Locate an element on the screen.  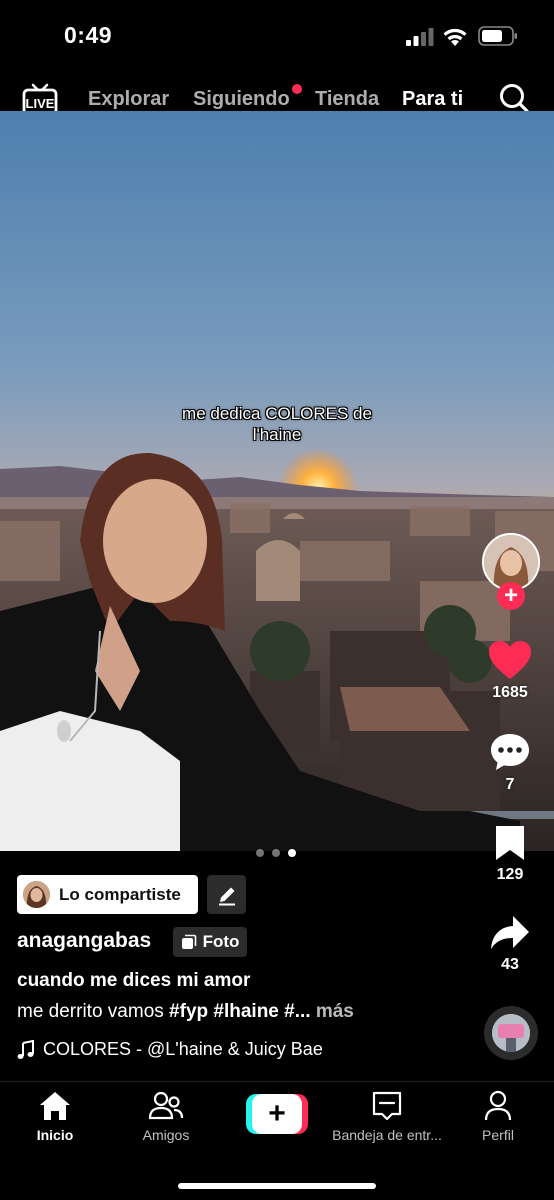
heart-icon is located at coordinates (510, 660).